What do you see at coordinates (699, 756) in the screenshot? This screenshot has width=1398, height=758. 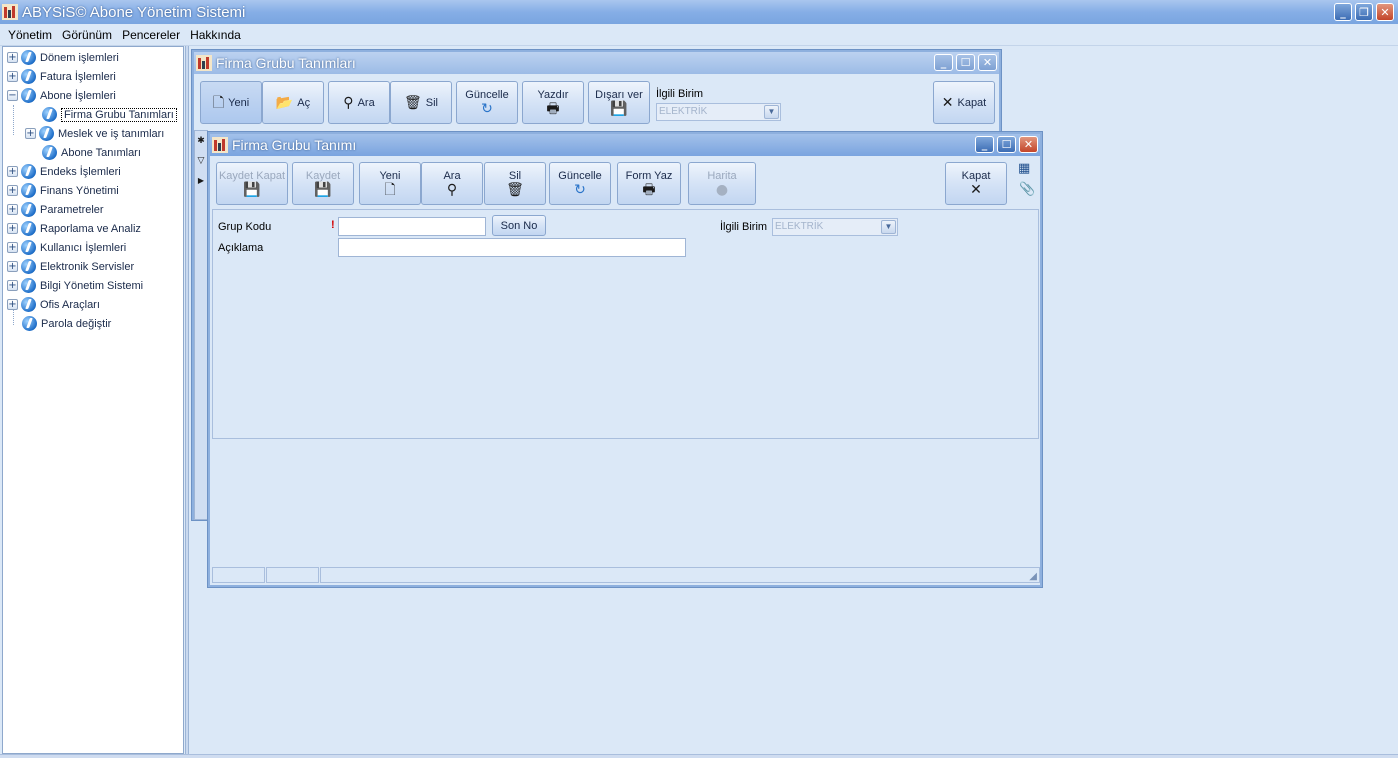 I see `app-status-bar` at bounding box center [699, 756].